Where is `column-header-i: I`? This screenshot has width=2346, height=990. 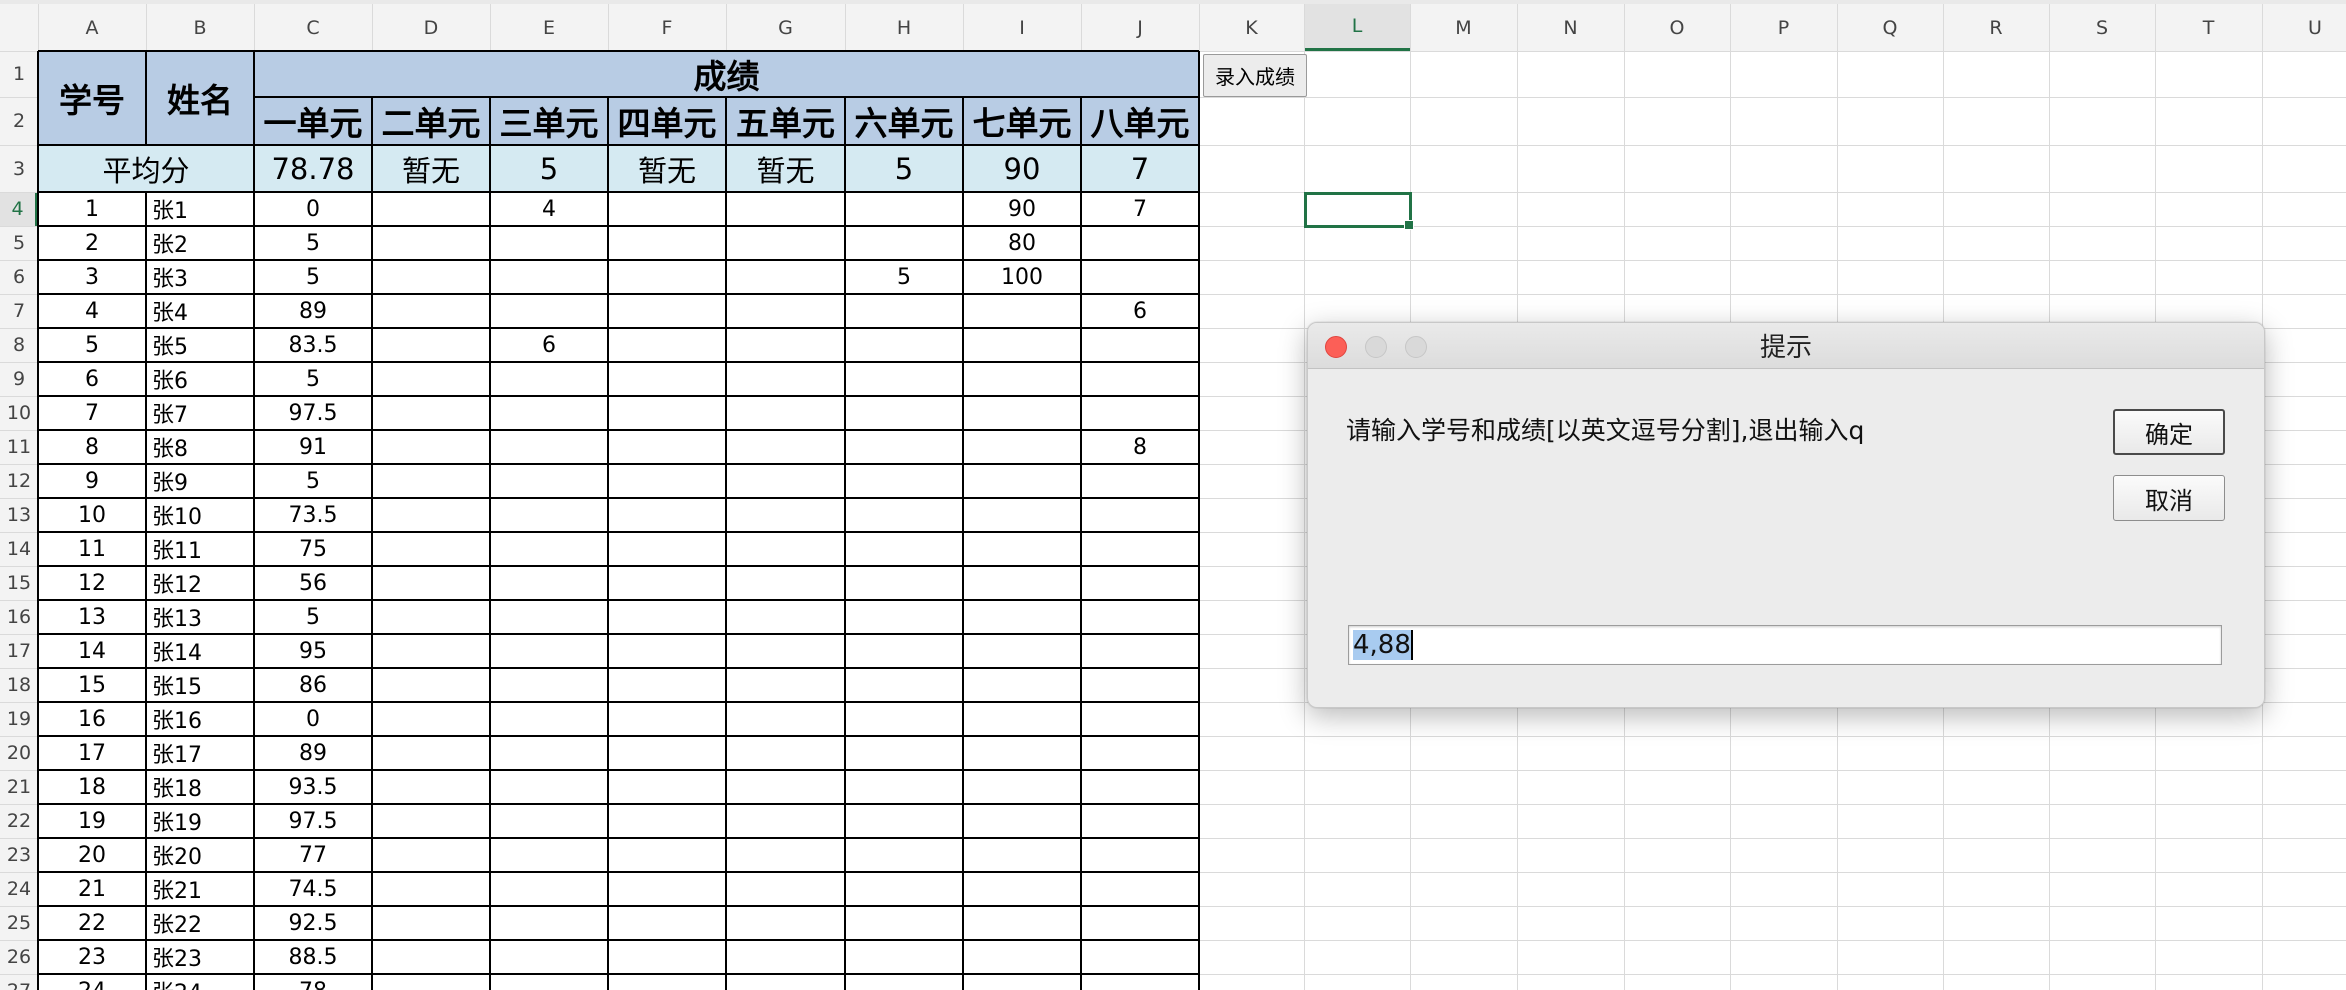 column-header-i: I is located at coordinates (1022, 27).